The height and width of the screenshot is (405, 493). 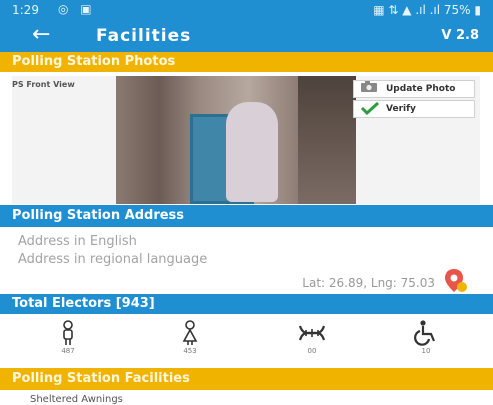 What do you see at coordinates (327, 140) in the screenshot?
I see `photo-wall` at bounding box center [327, 140].